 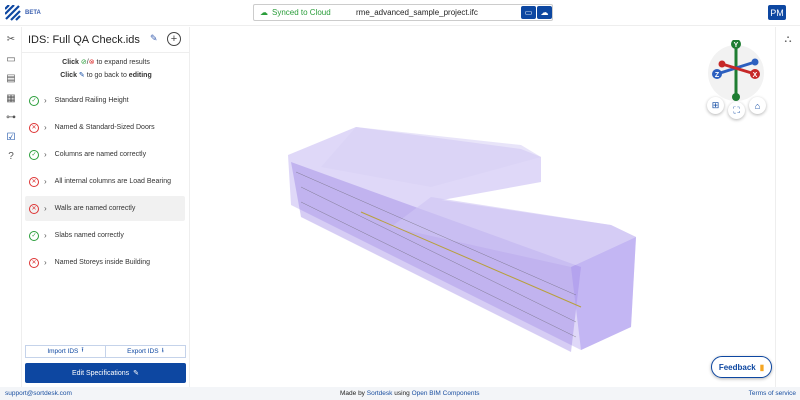 I want to click on download-icon: ⭳, so click(x=162, y=350).